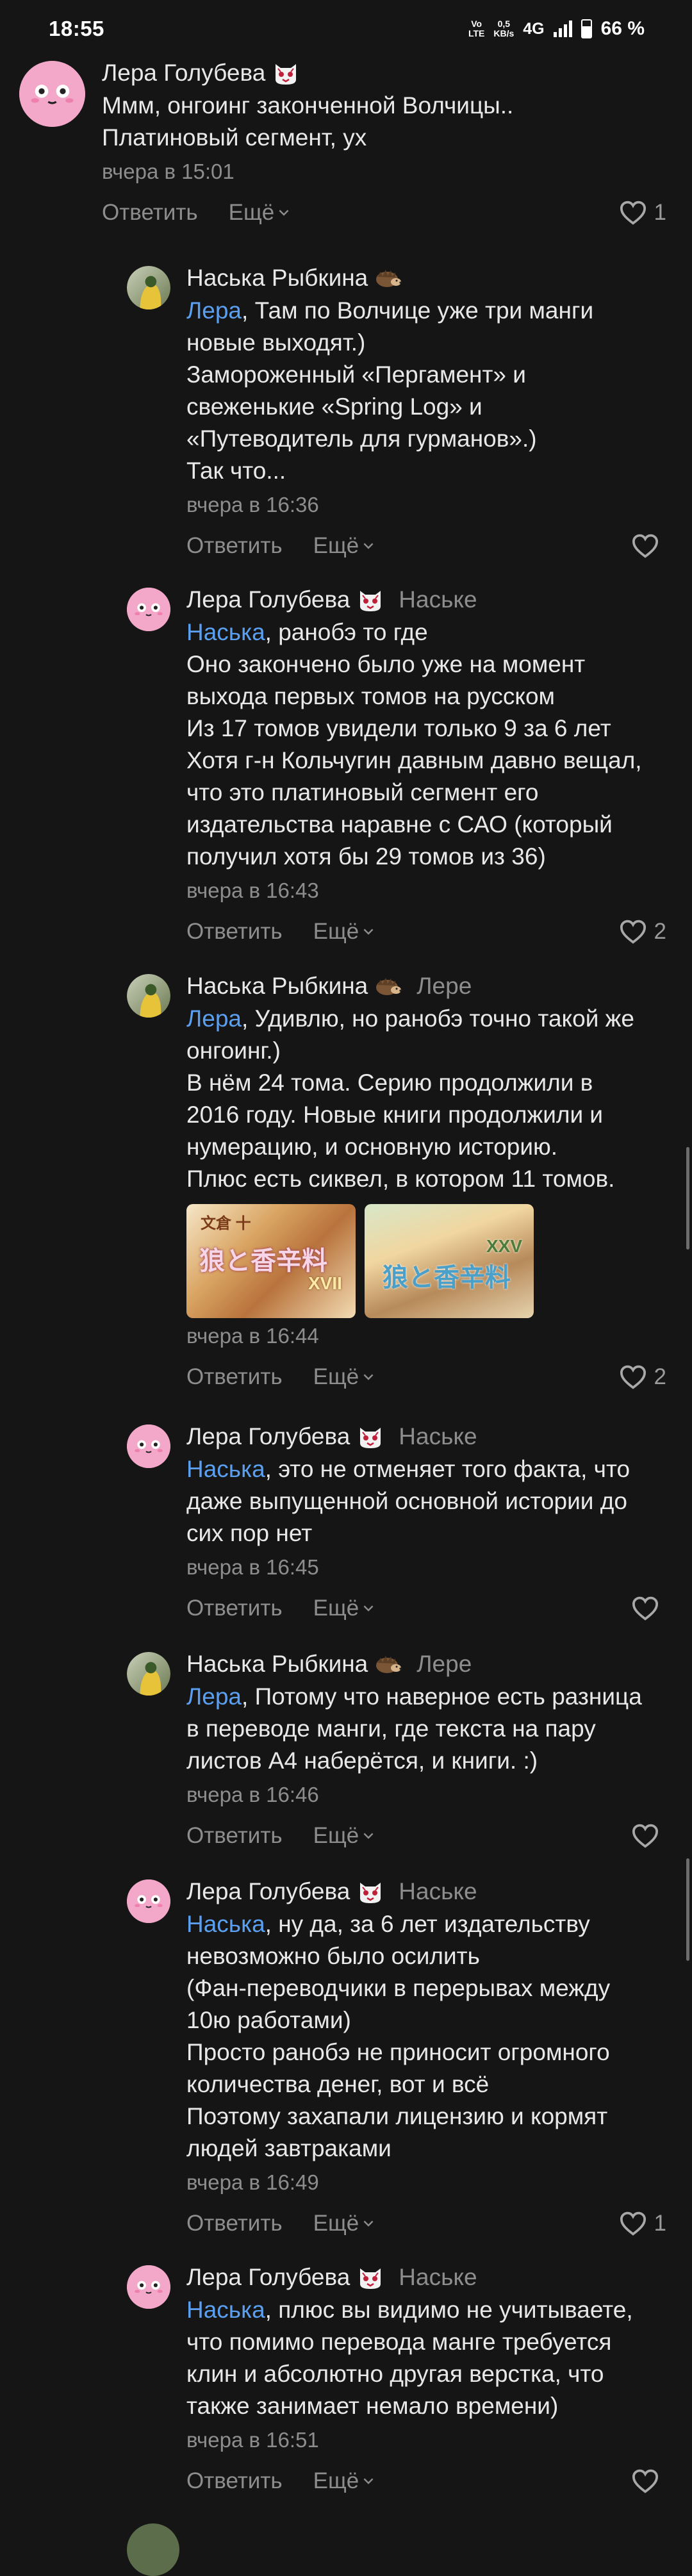 This screenshot has height=2576, width=692. Describe the element at coordinates (449, 1261) in the screenshot. I see `attached-image: XXV 狼と香辛料` at that location.